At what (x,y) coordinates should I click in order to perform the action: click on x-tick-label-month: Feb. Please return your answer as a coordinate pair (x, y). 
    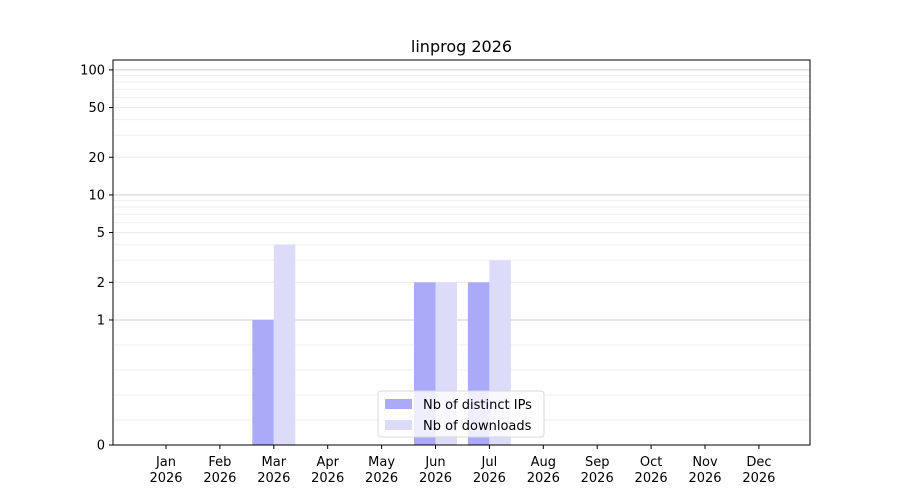
    Looking at the image, I should click on (219, 462).